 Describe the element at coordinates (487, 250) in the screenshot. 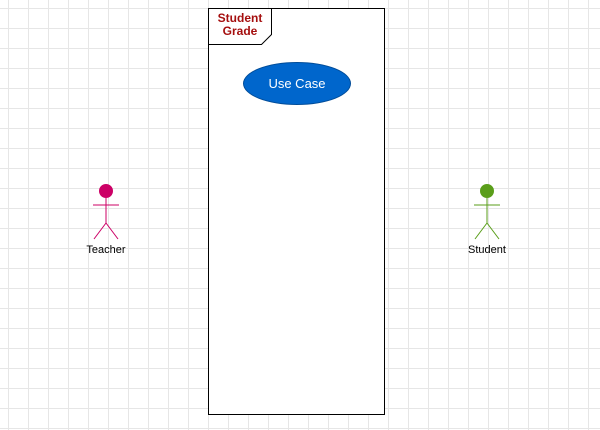

I see `student-label: Student` at that location.